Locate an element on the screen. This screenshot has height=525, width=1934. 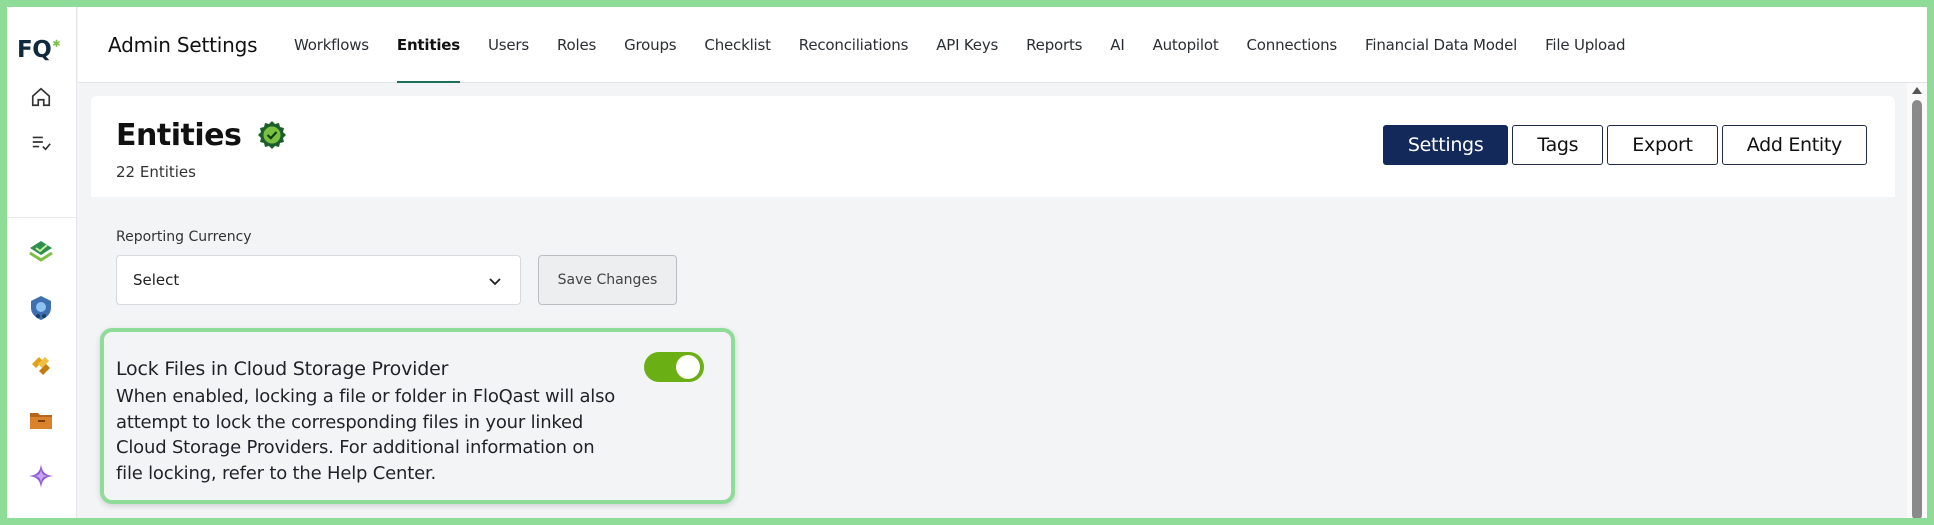
home-icon is located at coordinates (41, 97).